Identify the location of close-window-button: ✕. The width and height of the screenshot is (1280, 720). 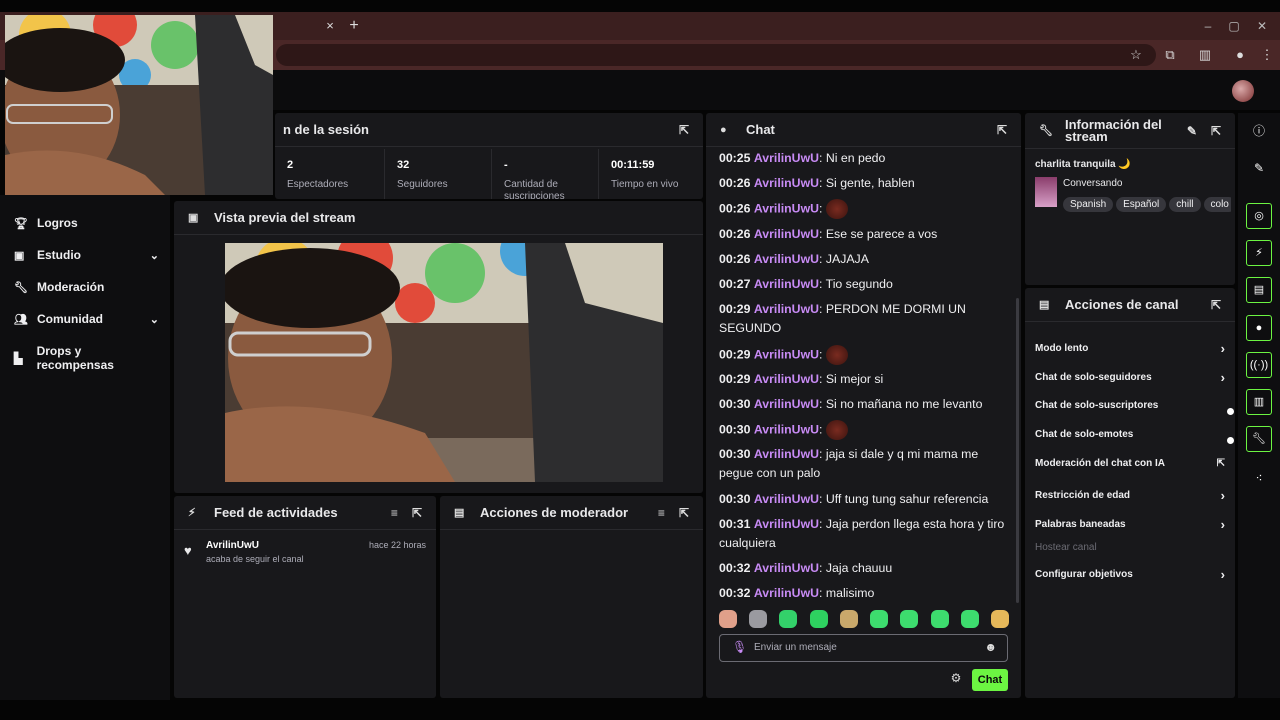
(1262, 26).